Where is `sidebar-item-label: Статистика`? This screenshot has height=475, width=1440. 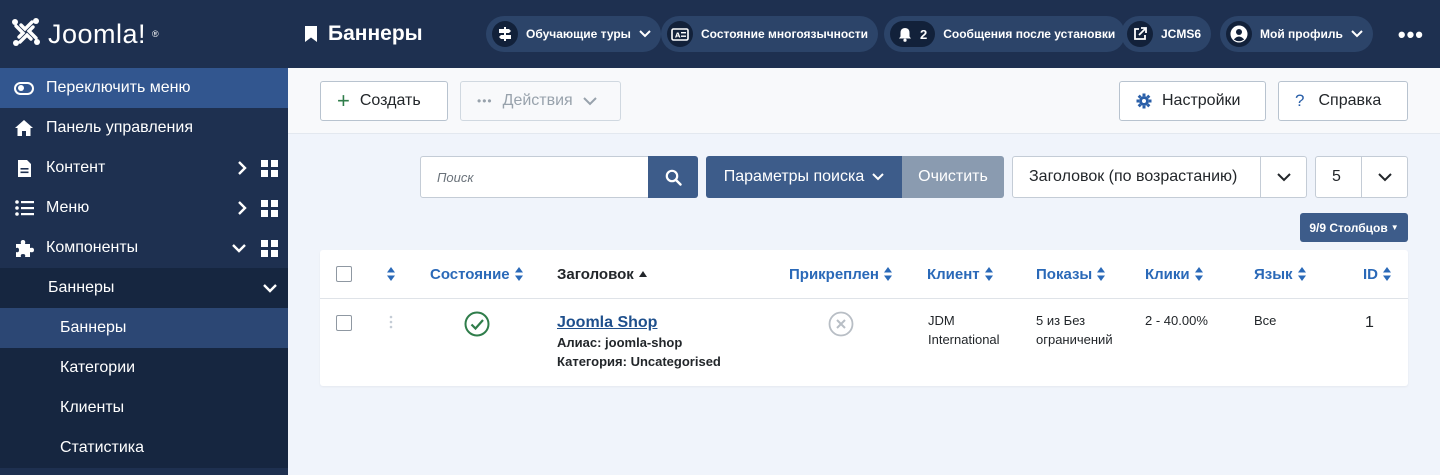
sidebar-item-label: Статистика is located at coordinates (102, 447).